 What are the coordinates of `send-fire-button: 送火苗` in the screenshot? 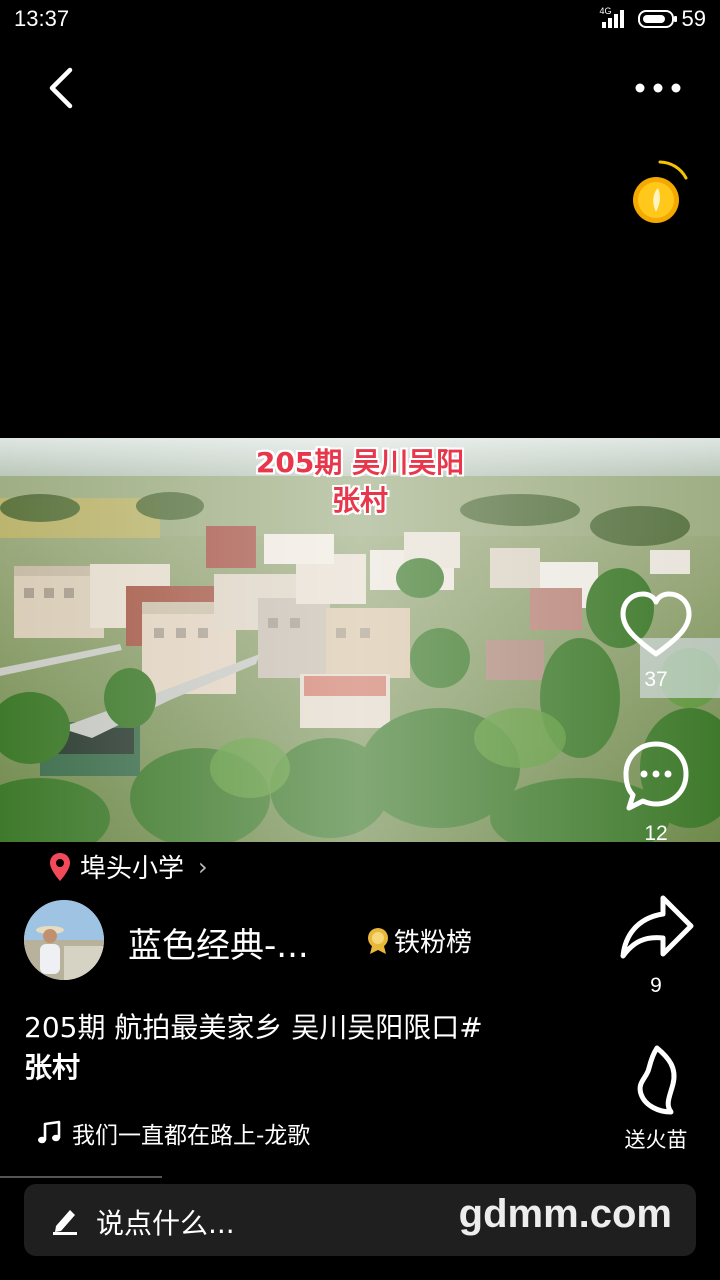 It's located at (656, 1099).